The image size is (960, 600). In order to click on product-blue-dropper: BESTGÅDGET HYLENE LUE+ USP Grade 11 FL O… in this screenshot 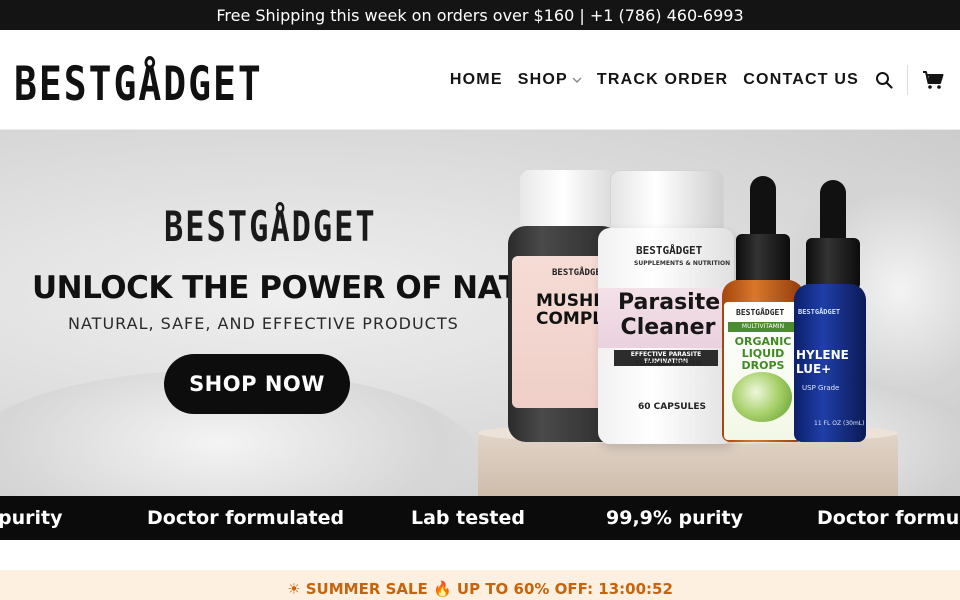, I will do `click(830, 311)`.